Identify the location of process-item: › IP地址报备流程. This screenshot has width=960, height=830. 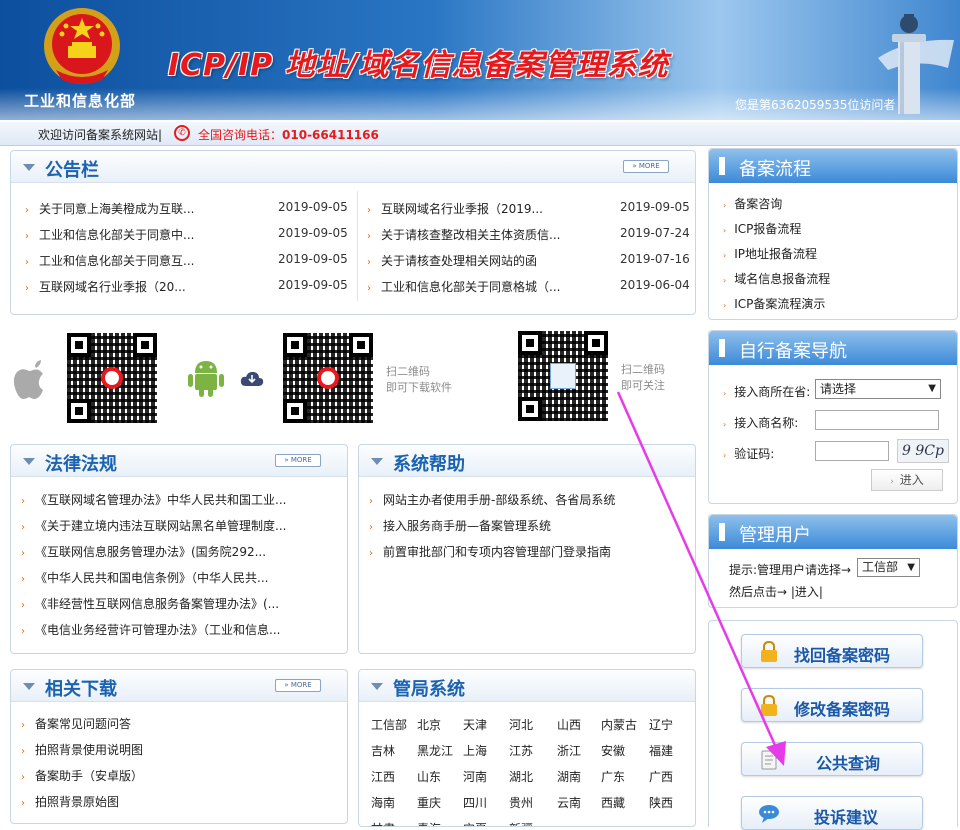
(770, 253).